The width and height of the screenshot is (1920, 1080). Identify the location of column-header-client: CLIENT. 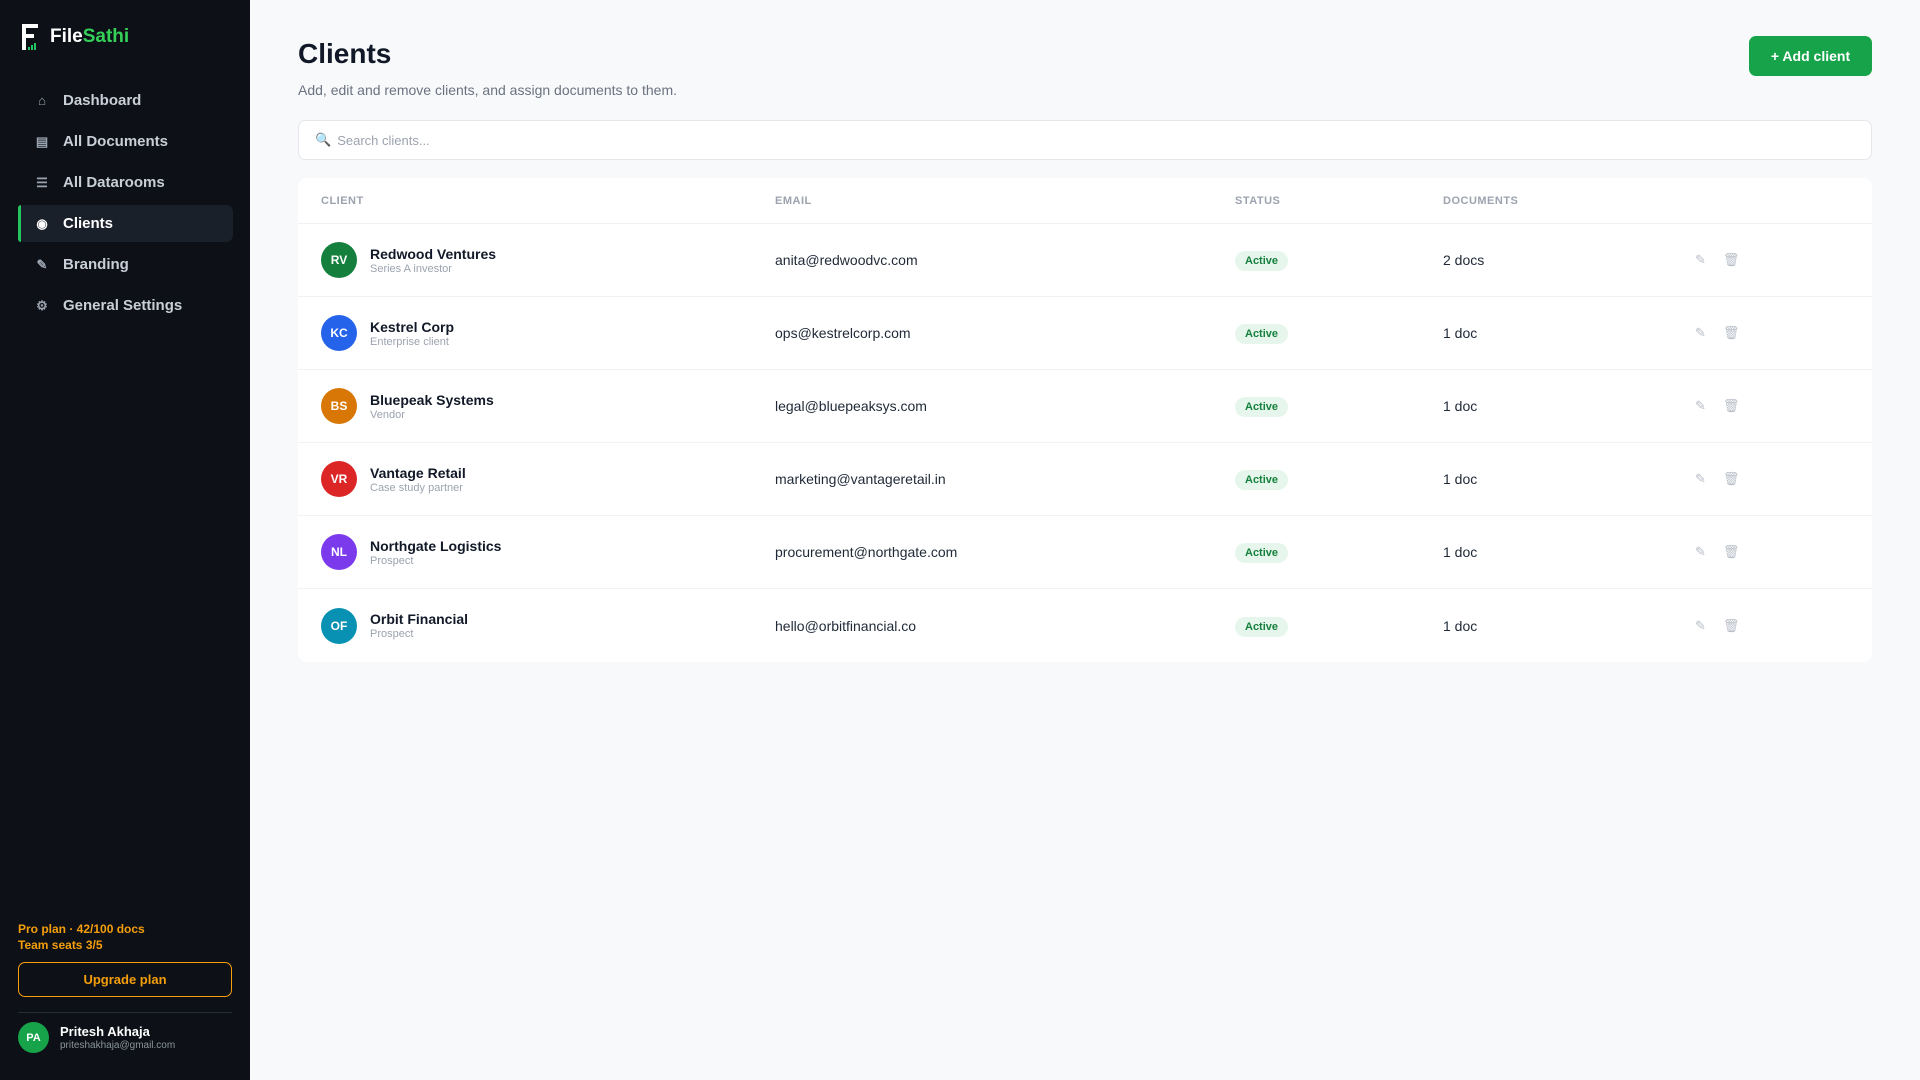
(342, 201).